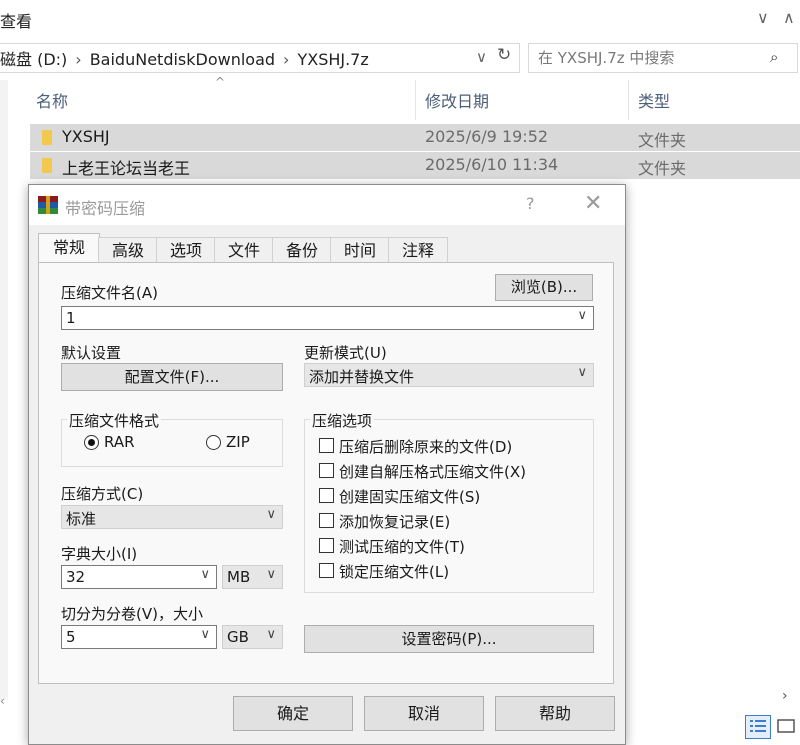  I want to click on large-icons-view-icon, so click(786, 726).